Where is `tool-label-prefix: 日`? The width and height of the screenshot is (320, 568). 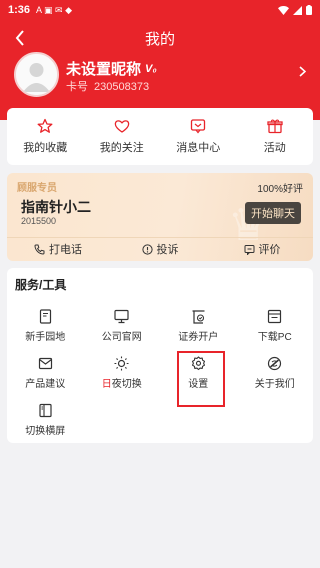 tool-label-prefix: 日 is located at coordinates (106, 384).